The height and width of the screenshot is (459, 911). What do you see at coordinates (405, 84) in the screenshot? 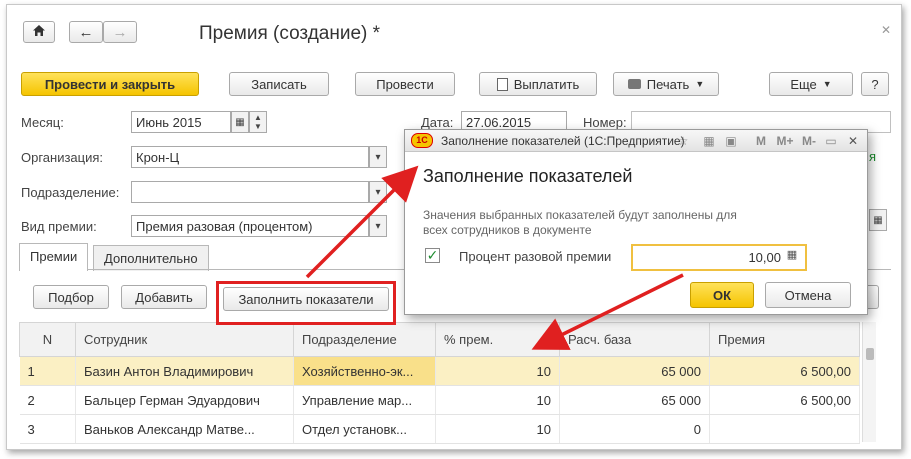
I see `post-button: Провести` at bounding box center [405, 84].